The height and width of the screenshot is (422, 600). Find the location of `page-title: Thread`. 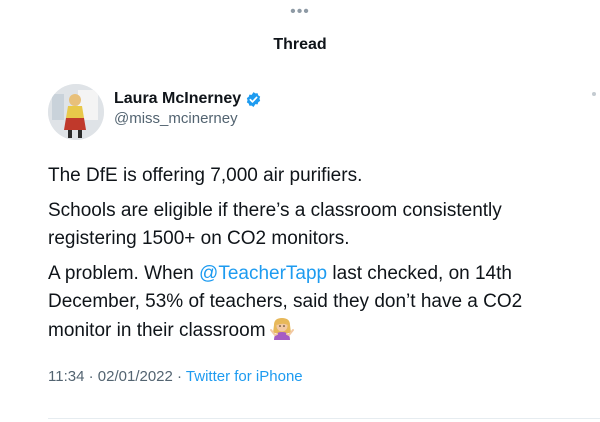

page-title: Thread is located at coordinates (300, 44).